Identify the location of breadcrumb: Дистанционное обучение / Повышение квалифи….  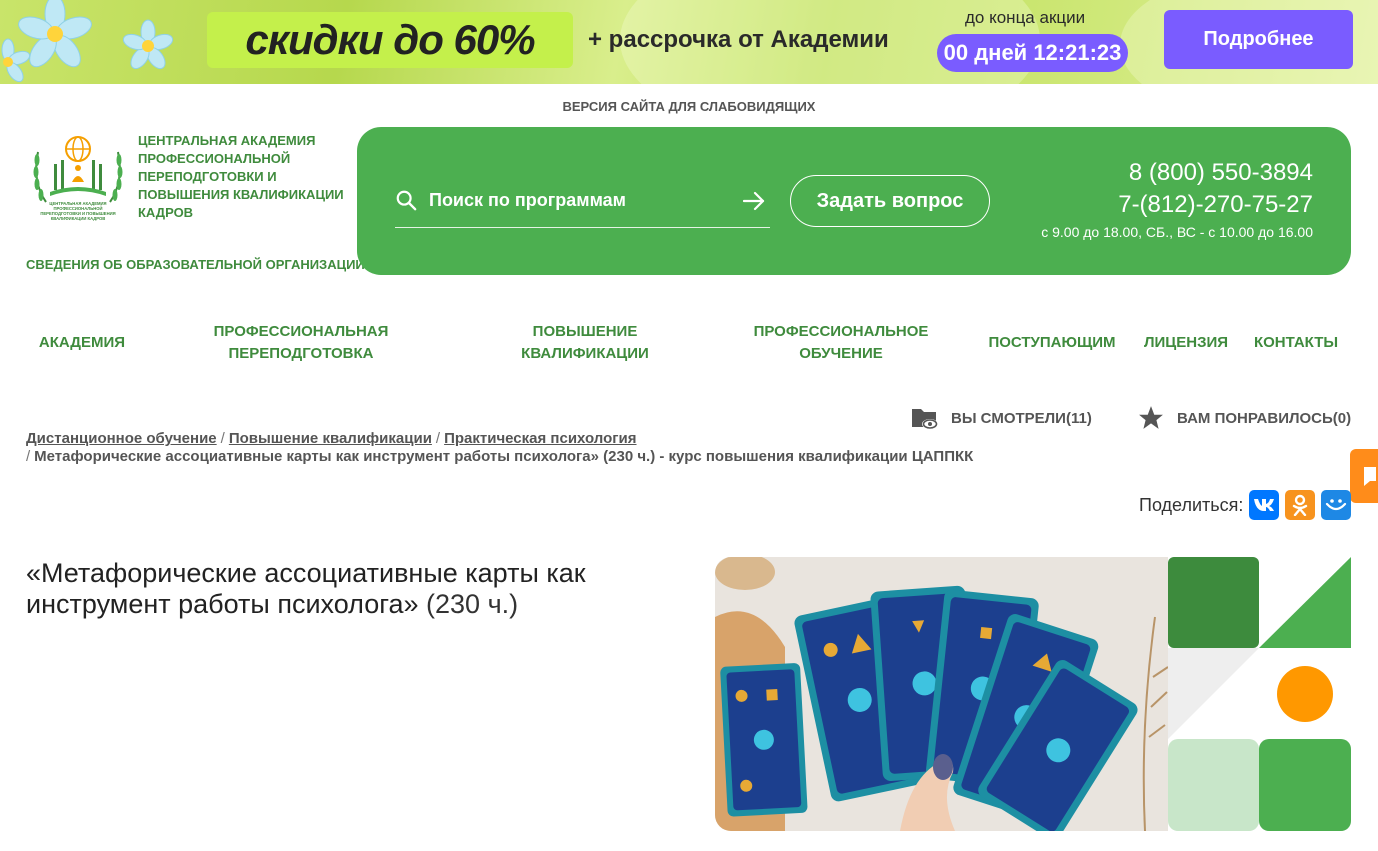
(500, 447).